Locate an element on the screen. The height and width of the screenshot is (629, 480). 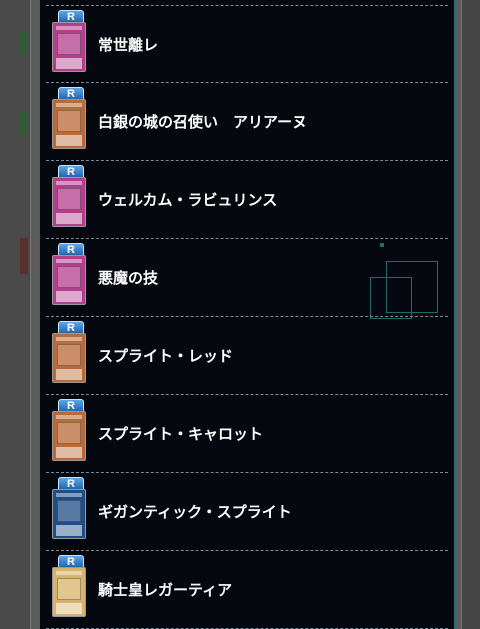
card-name: スプライト・レッド is located at coordinates (166, 356).